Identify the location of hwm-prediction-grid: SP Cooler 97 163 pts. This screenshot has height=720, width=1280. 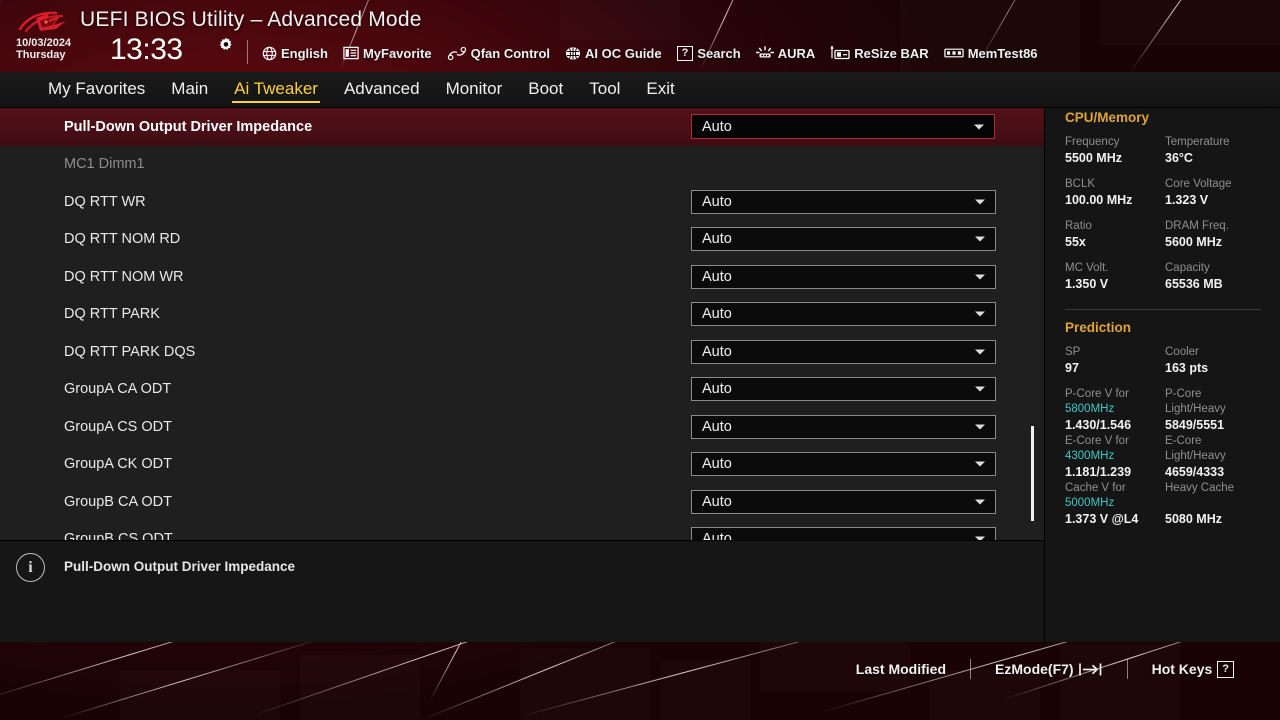
(1172, 361).